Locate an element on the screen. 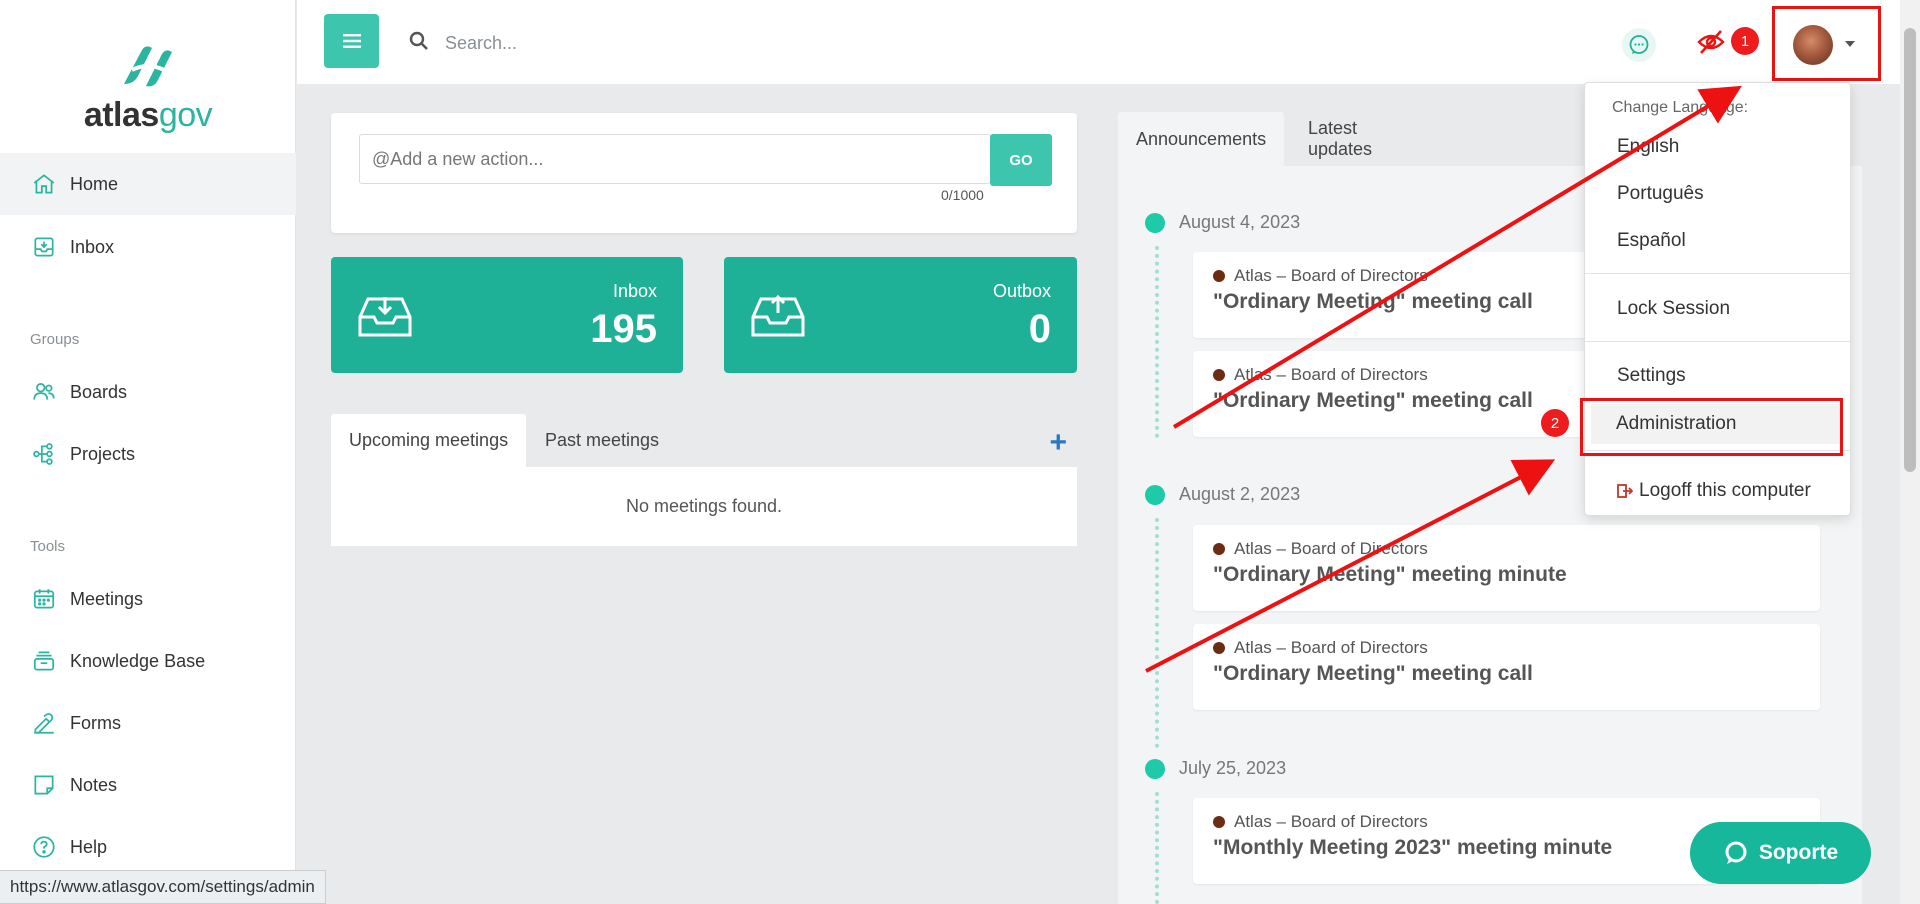 The image size is (1920, 904). avatar is located at coordinates (1813, 45).